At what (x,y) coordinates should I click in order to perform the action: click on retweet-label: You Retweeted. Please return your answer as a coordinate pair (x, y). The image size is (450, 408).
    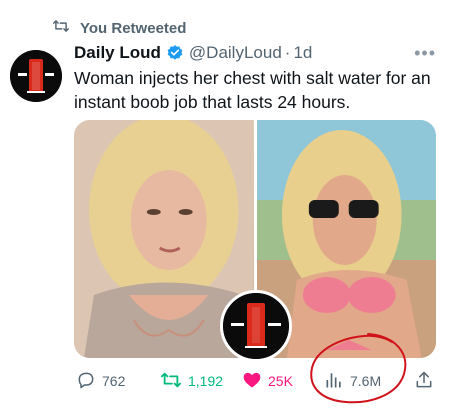
    Looking at the image, I should click on (133, 28).